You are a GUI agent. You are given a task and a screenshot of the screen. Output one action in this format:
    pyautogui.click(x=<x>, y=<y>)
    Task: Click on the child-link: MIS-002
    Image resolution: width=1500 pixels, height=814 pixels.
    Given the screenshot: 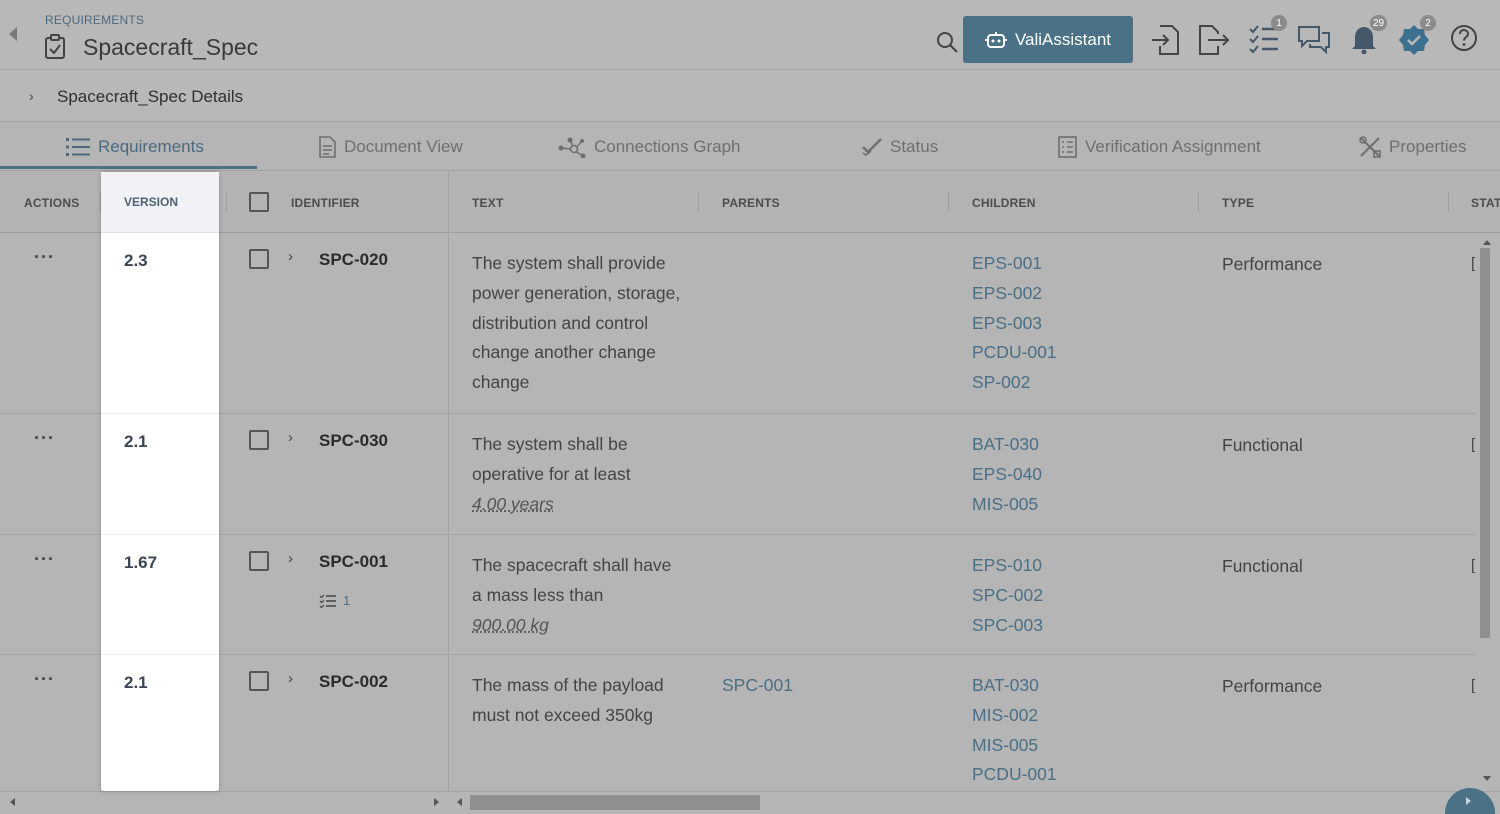 What is the action you would take?
    pyautogui.click(x=1014, y=716)
    